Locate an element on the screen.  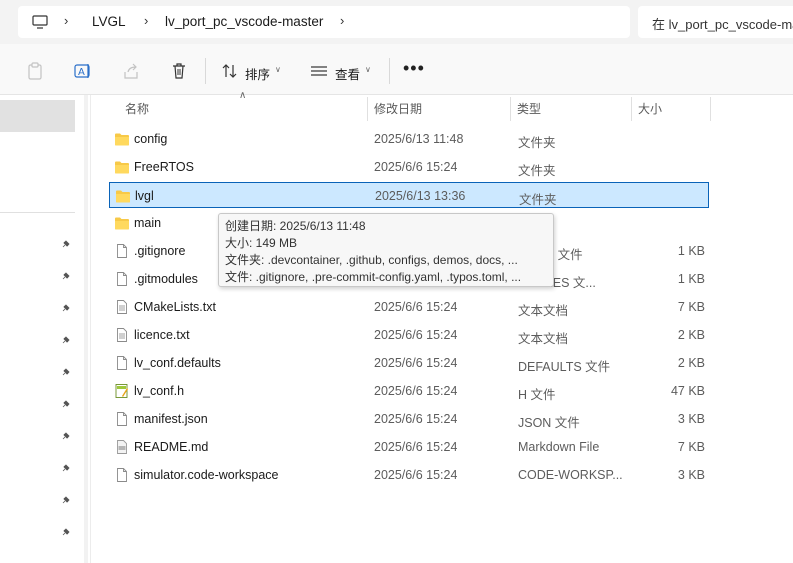
breadcrumb-lvgl: LVGL is located at coordinates (109, 21).